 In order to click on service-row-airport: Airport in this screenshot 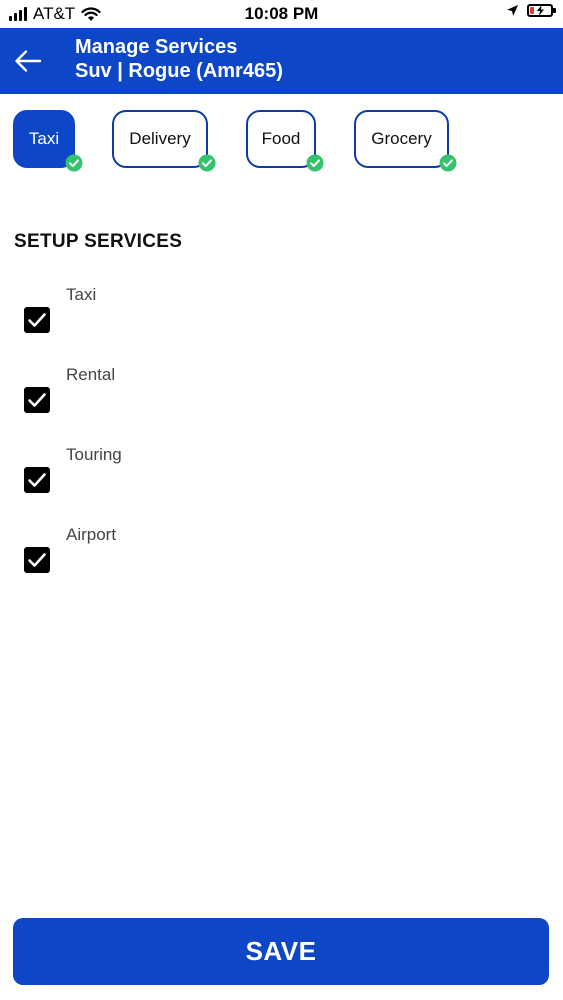, I will do `click(281, 560)`.